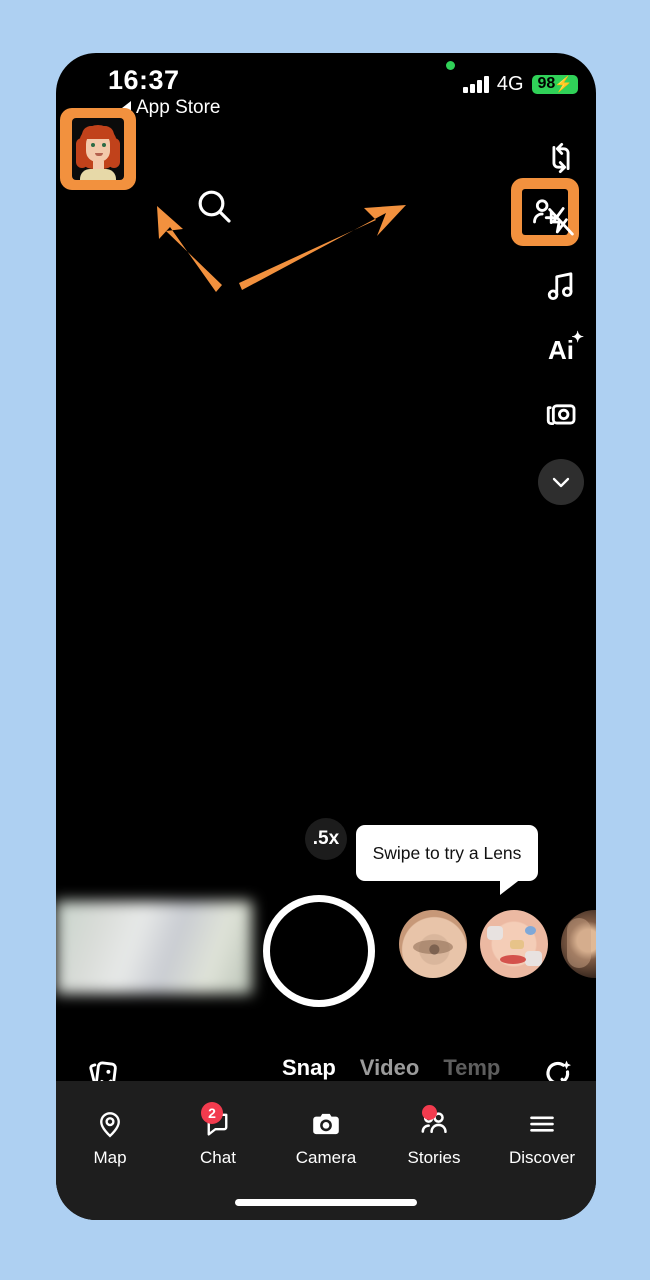  Describe the element at coordinates (563, 84) in the screenshot. I see `charging-bolt-icon: ⚡` at that location.